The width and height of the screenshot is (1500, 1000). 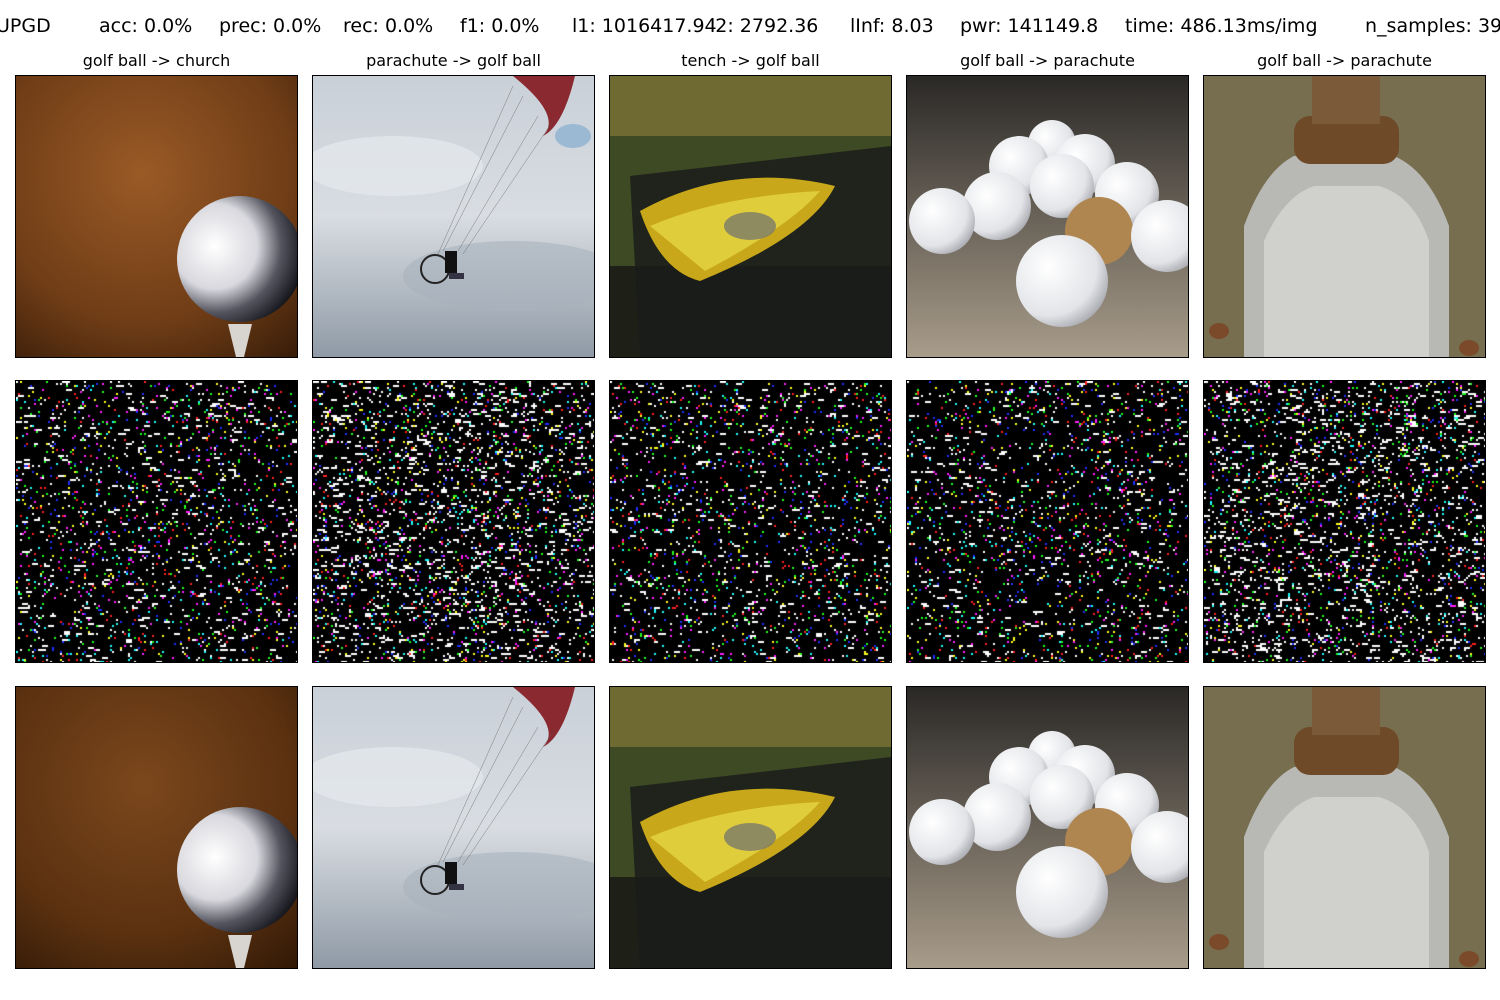 I want to click on column-title-5: golf ball -> parachute, so click(x=1344, y=60).